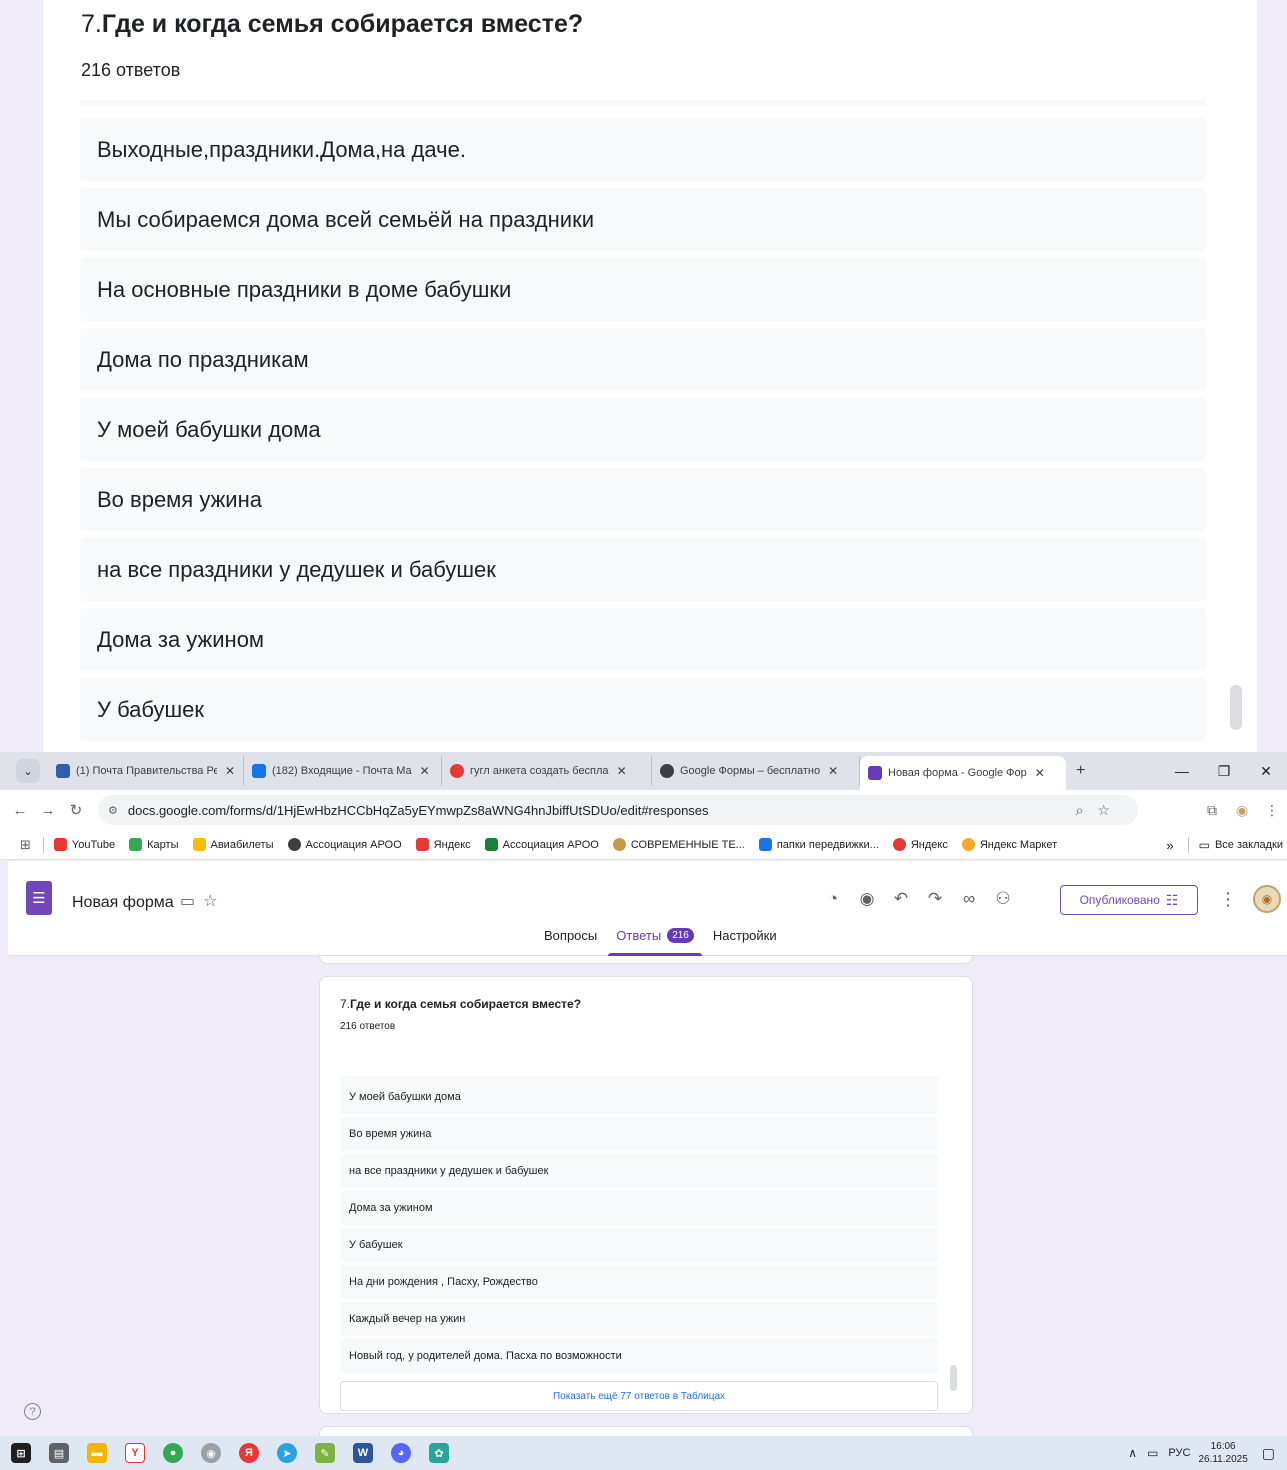 The height and width of the screenshot is (1470, 1287). What do you see at coordinates (643, 103) in the screenshot?
I see `list-top-edge` at bounding box center [643, 103].